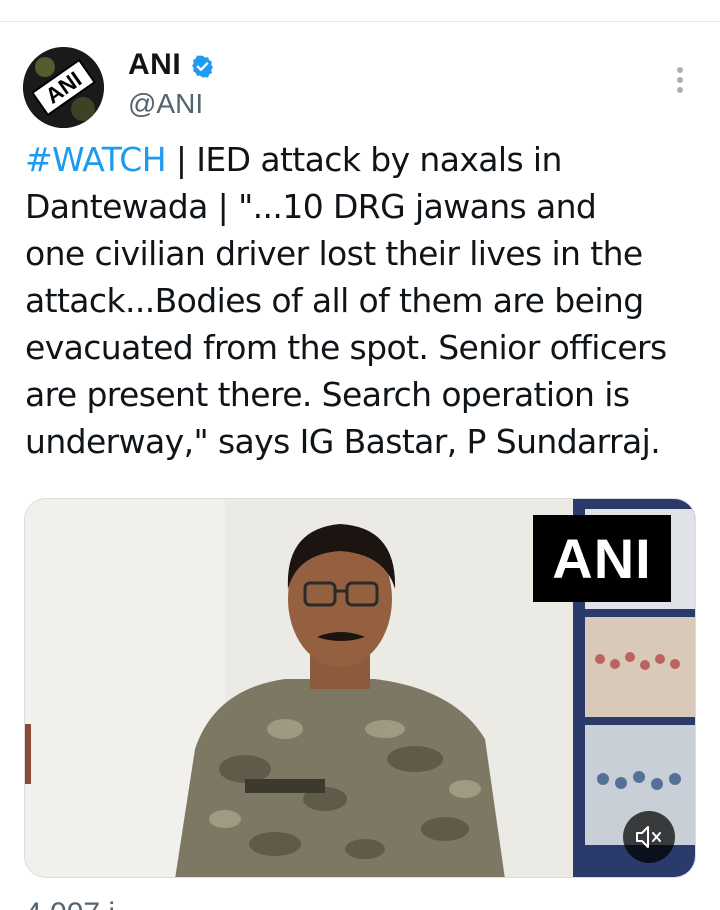  Describe the element at coordinates (96, 159) in the screenshot. I see `hashtag-link: #WATCH` at that location.